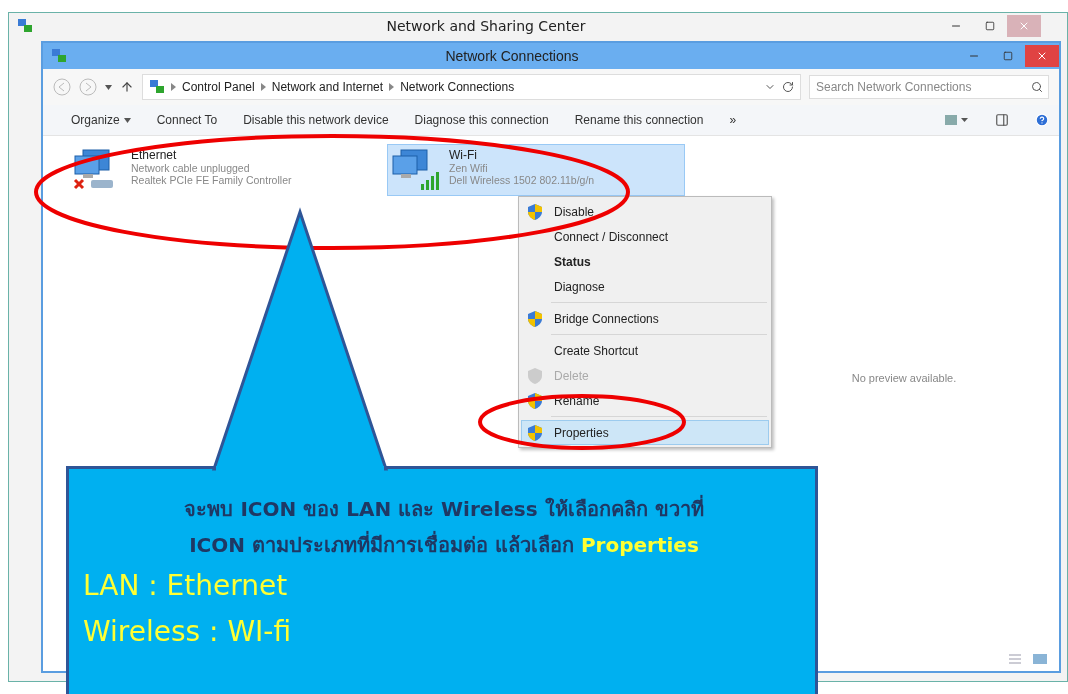  Describe the element at coordinates (186, 586) in the screenshot. I see `note-text: LAN : Ethernet` at that location.